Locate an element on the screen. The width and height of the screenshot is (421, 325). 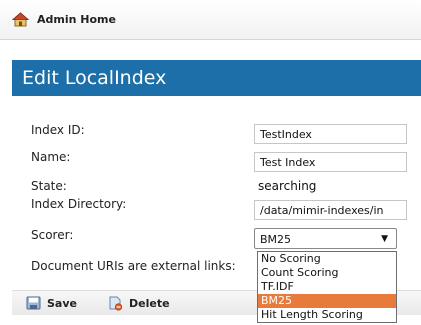
index-directory-input: /data/mimir-indexes/in is located at coordinates (330, 210).